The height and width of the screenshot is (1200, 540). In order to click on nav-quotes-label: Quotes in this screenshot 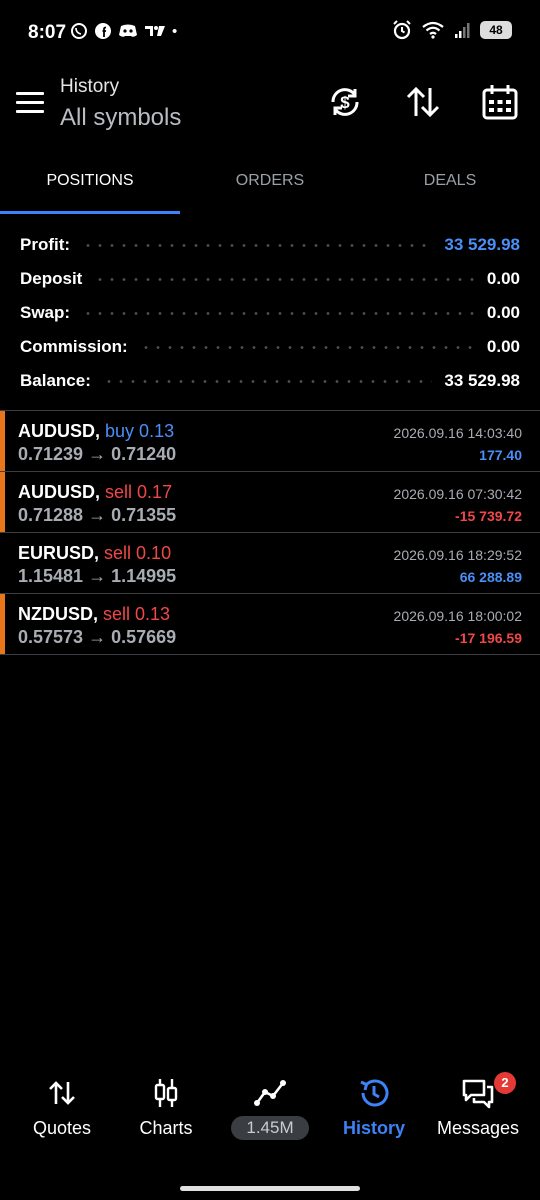, I will do `click(62, 1128)`.